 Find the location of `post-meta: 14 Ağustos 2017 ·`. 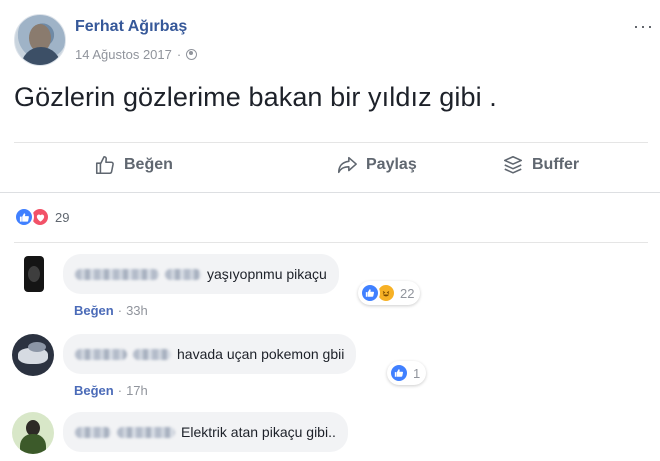

post-meta: 14 Ağustos 2017 · is located at coordinates (136, 54).